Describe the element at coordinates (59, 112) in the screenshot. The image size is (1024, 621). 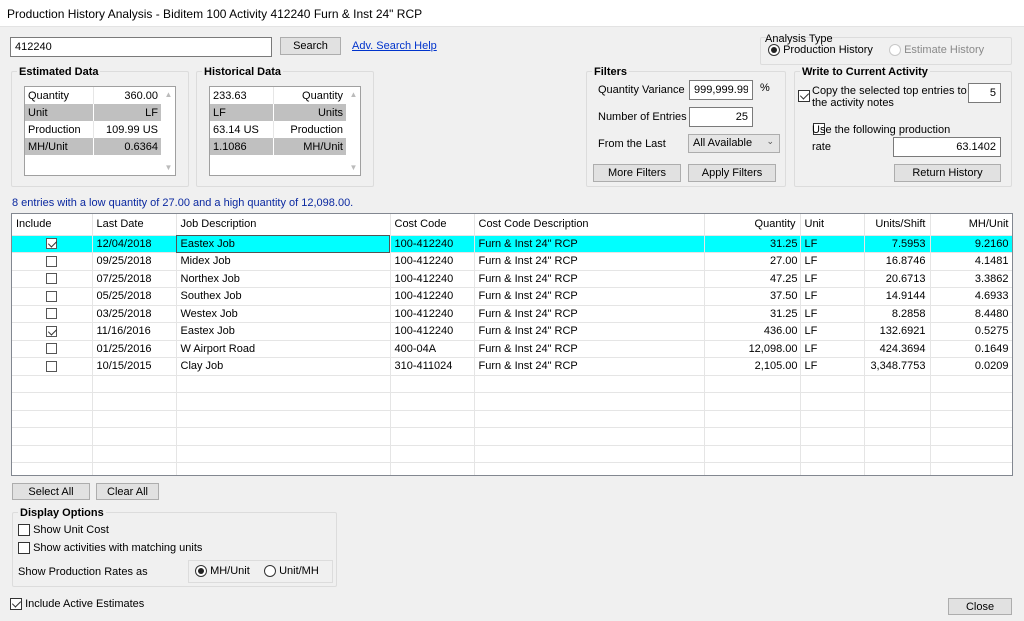
I see `estimated-label: Unit` at that location.